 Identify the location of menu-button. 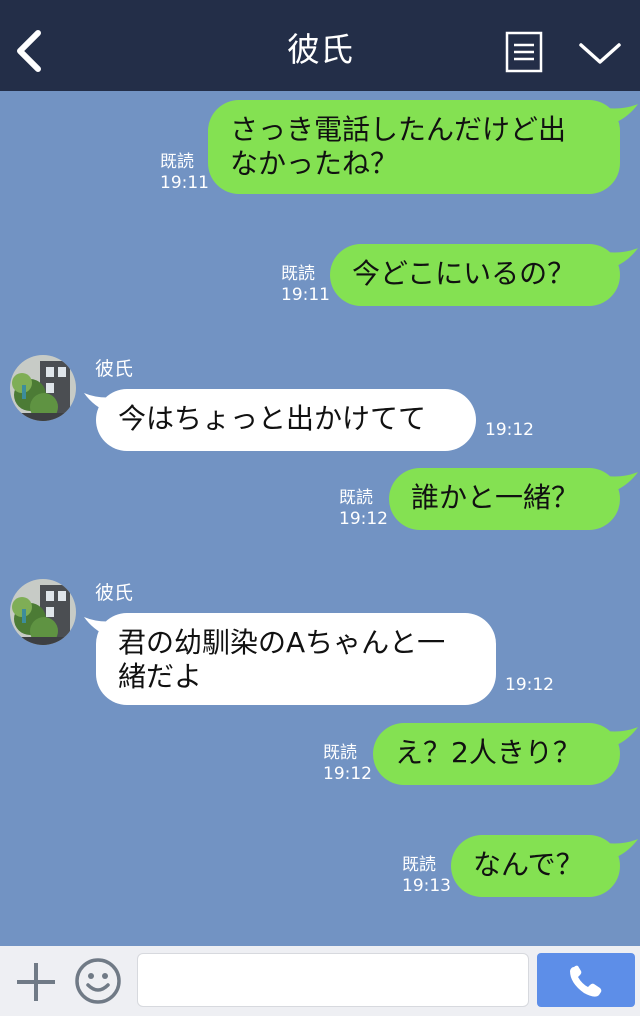
(524, 52).